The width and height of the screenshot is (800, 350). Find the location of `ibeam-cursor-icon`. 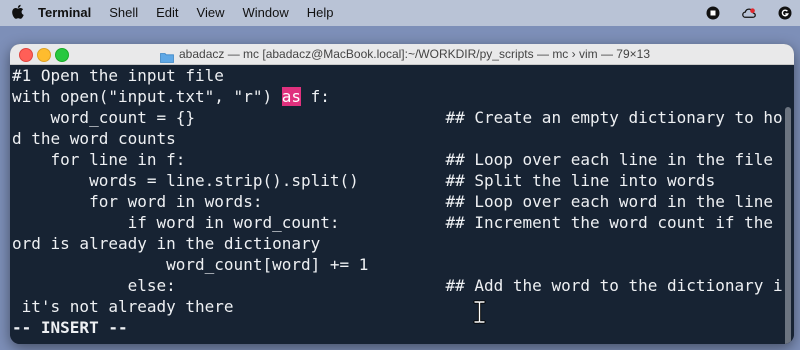

ibeam-cursor-icon is located at coordinates (479, 312).